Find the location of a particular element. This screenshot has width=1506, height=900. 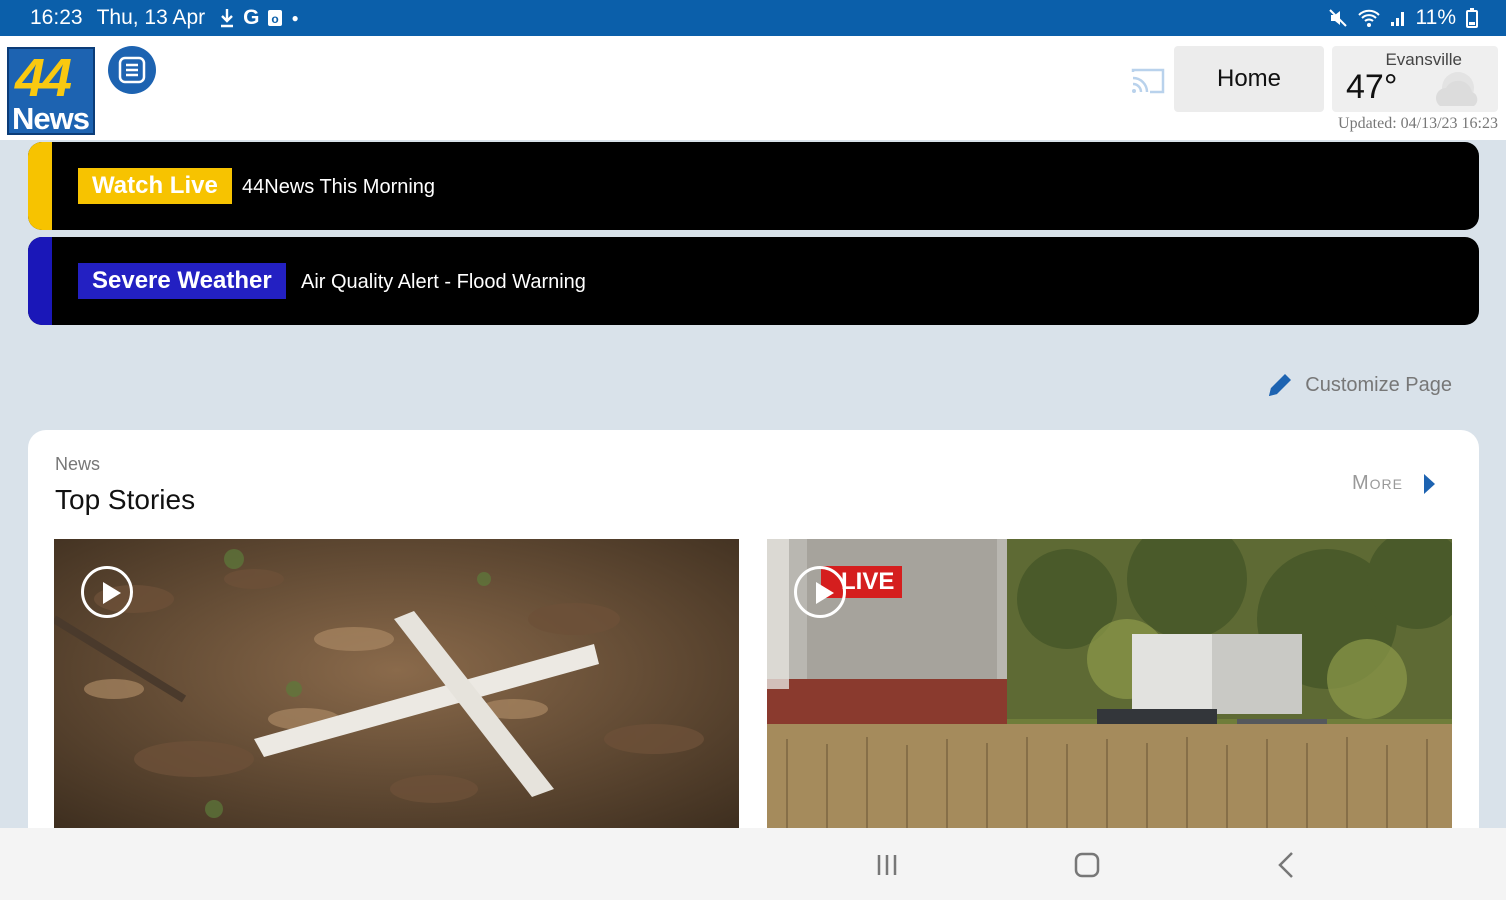

logo-number: 44 is located at coordinates (43, 78).